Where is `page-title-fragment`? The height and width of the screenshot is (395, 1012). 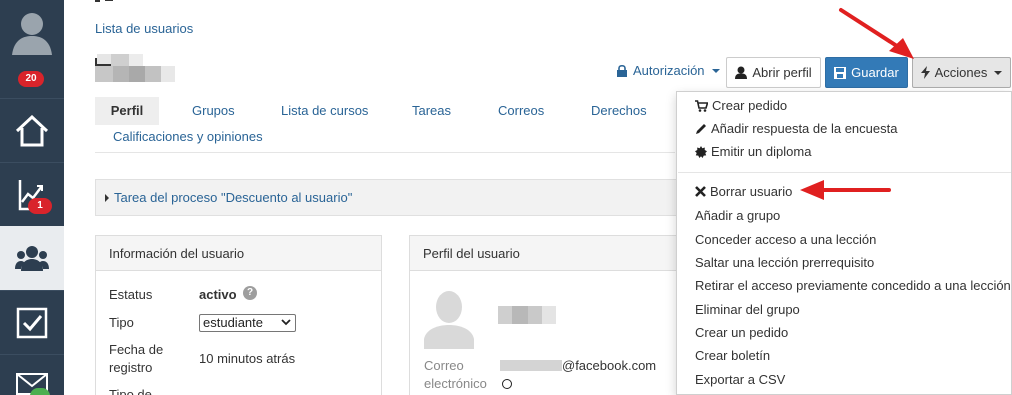
page-title-fragment is located at coordinates (109, 1).